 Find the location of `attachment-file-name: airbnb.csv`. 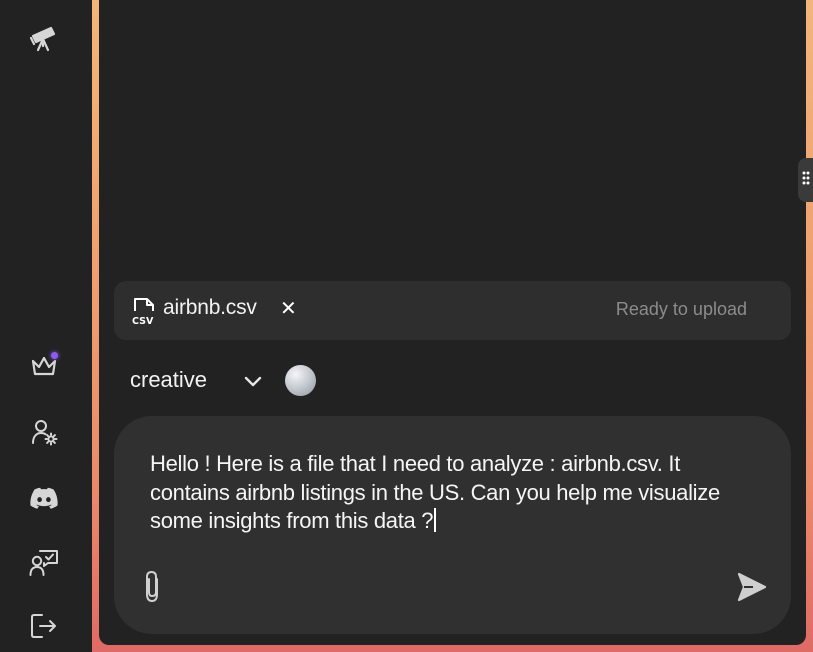

attachment-file-name: airbnb.csv is located at coordinates (210, 307).